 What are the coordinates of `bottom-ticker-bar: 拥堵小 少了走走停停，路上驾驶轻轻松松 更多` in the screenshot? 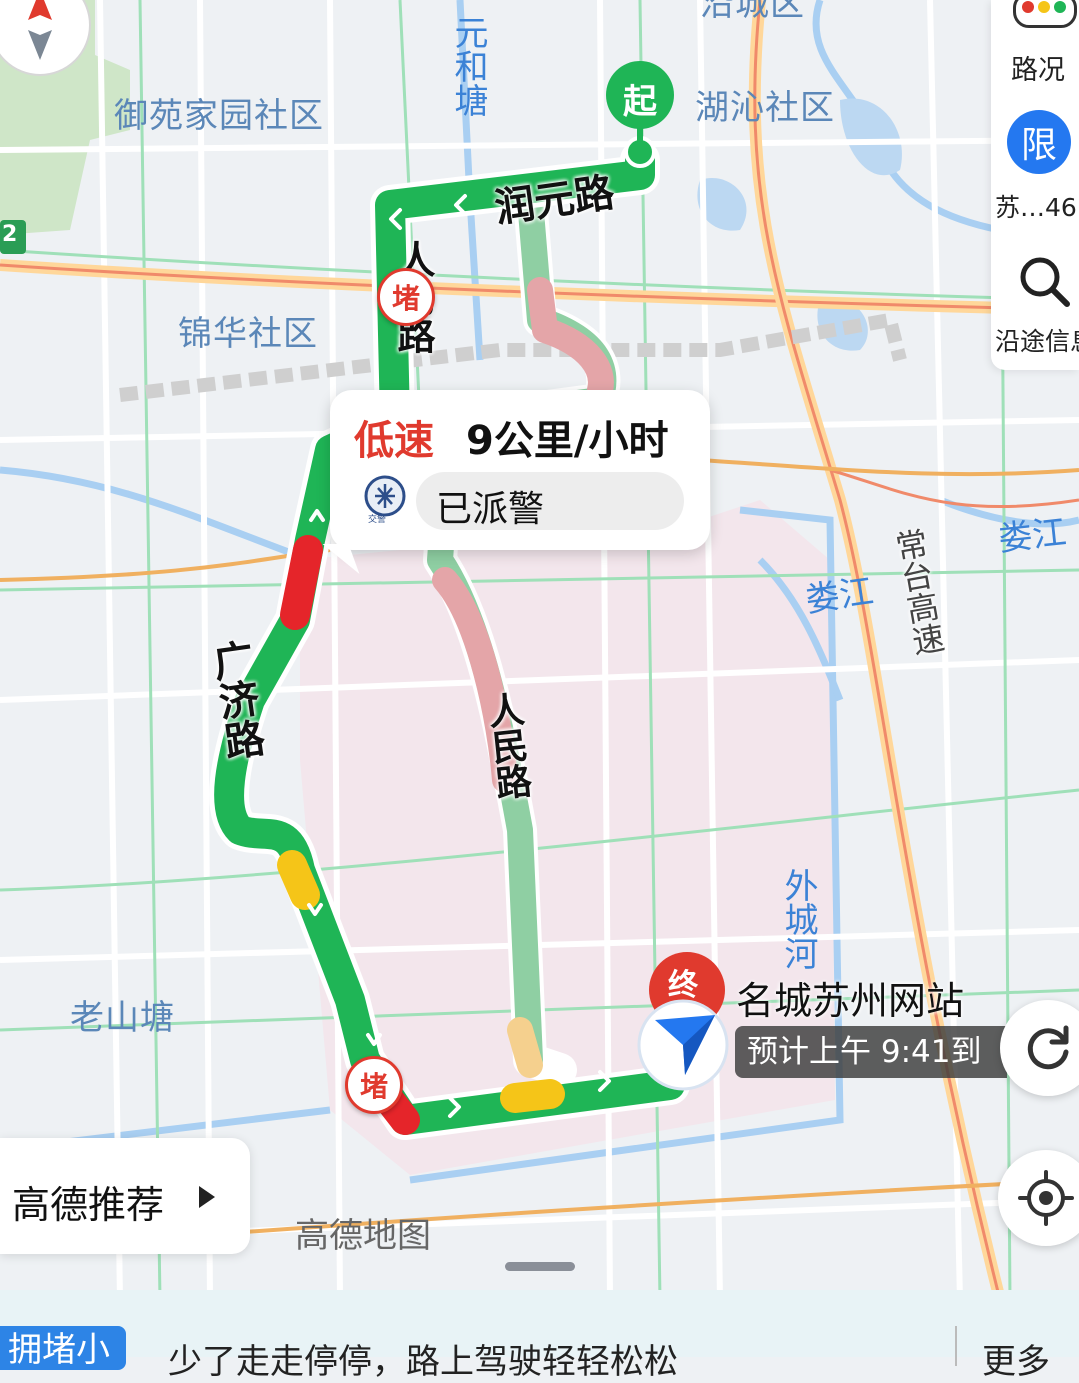 It's located at (539, 1336).